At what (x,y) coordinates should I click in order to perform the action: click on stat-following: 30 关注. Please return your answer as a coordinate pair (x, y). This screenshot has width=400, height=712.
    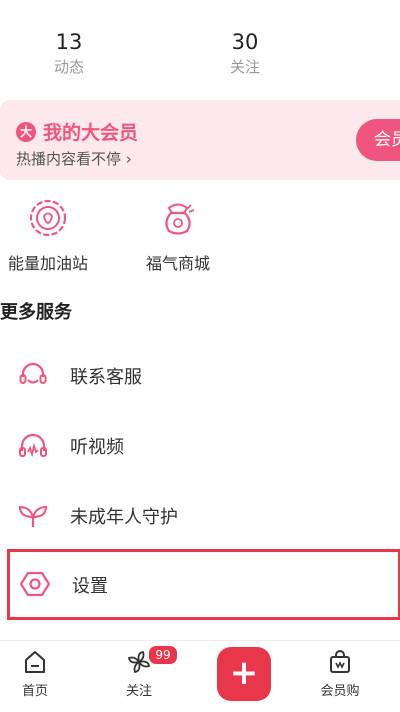
    Looking at the image, I should click on (245, 53).